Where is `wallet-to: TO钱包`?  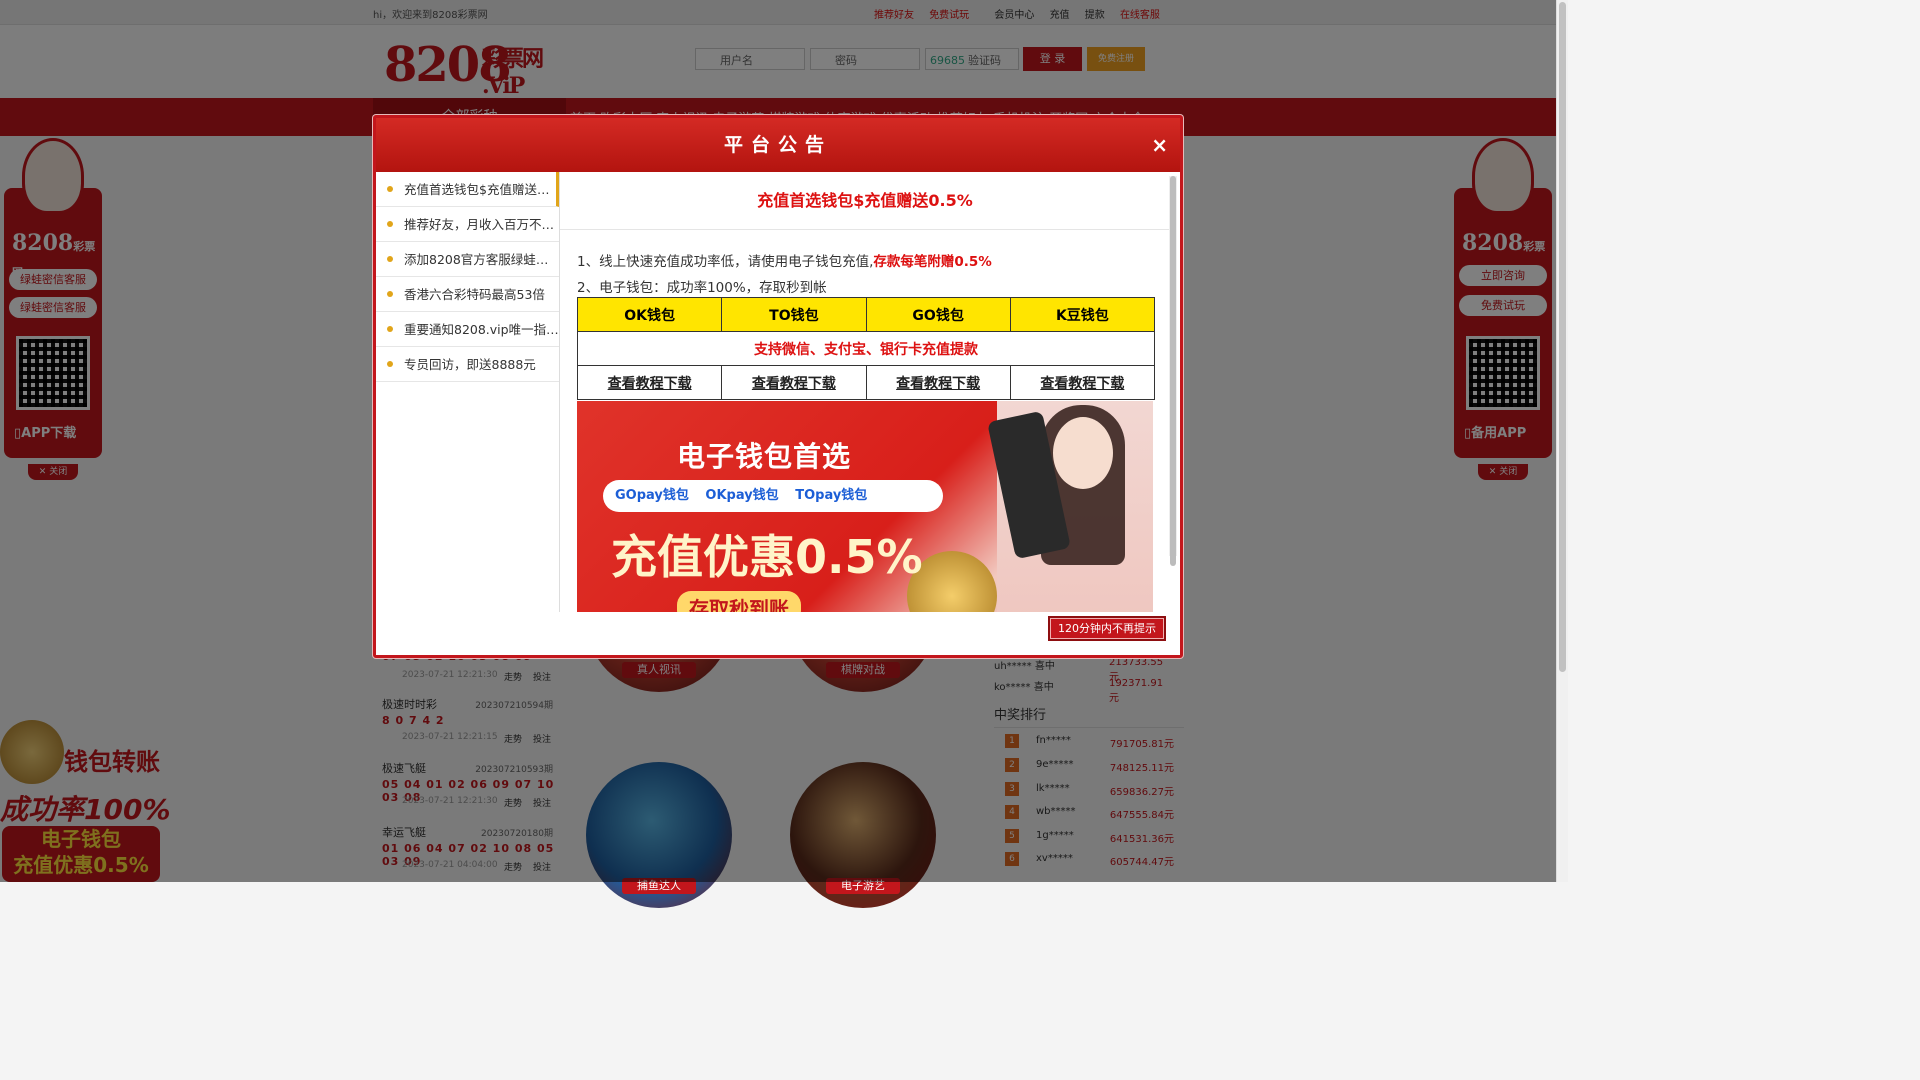
wallet-to: TO钱包 is located at coordinates (794, 314).